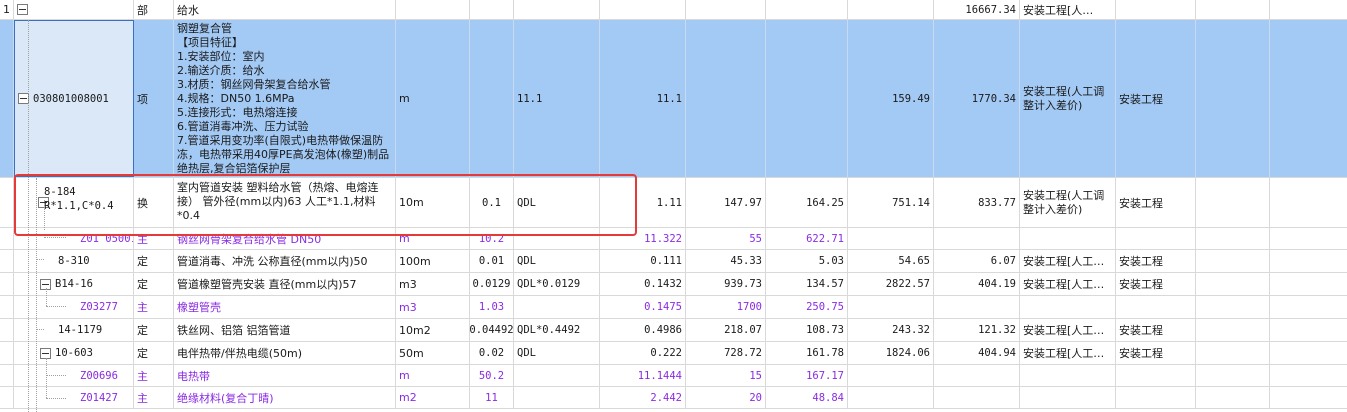 This screenshot has height=412, width=1347. What do you see at coordinates (643, 9) in the screenshot?
I see `qty-cell` at bounding box center [643, 9].